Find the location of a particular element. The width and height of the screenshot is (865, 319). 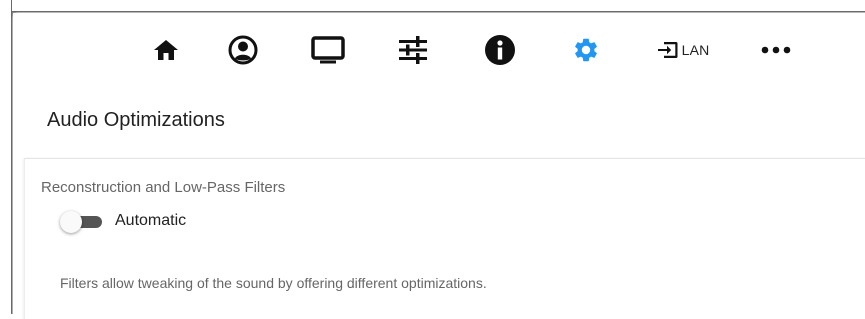

home-icon is located at coordinates (166, 50).